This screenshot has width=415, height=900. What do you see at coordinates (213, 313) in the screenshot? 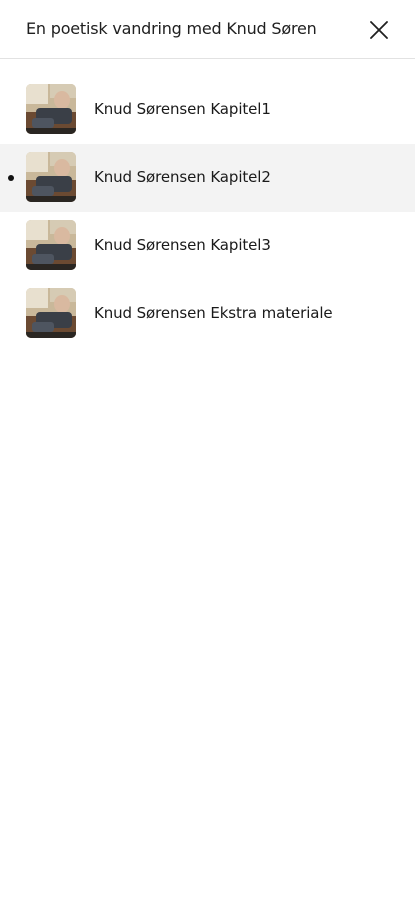
I see `chapter-label: Knud Sørensen Ekstra materiale` at bounding box center [213, 313].